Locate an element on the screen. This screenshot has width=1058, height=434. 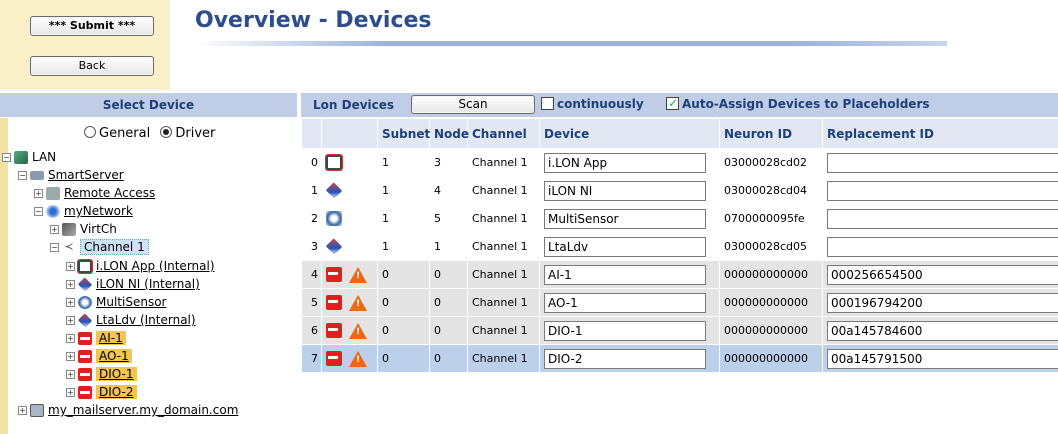
tree-item: − LAN is located at coordinates (29, 157).